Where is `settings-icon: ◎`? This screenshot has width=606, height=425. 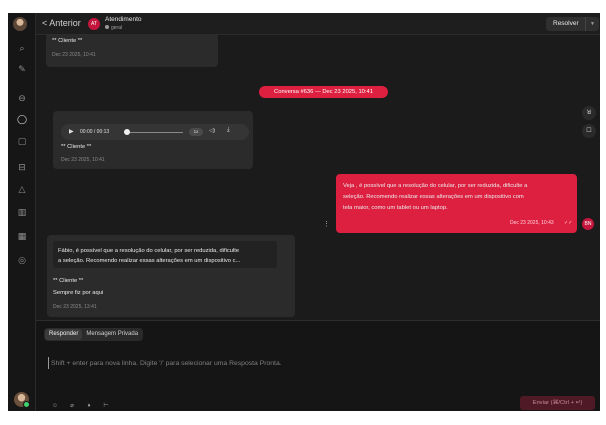 settings-icon: ◎ is located at coordinates (22, 261).